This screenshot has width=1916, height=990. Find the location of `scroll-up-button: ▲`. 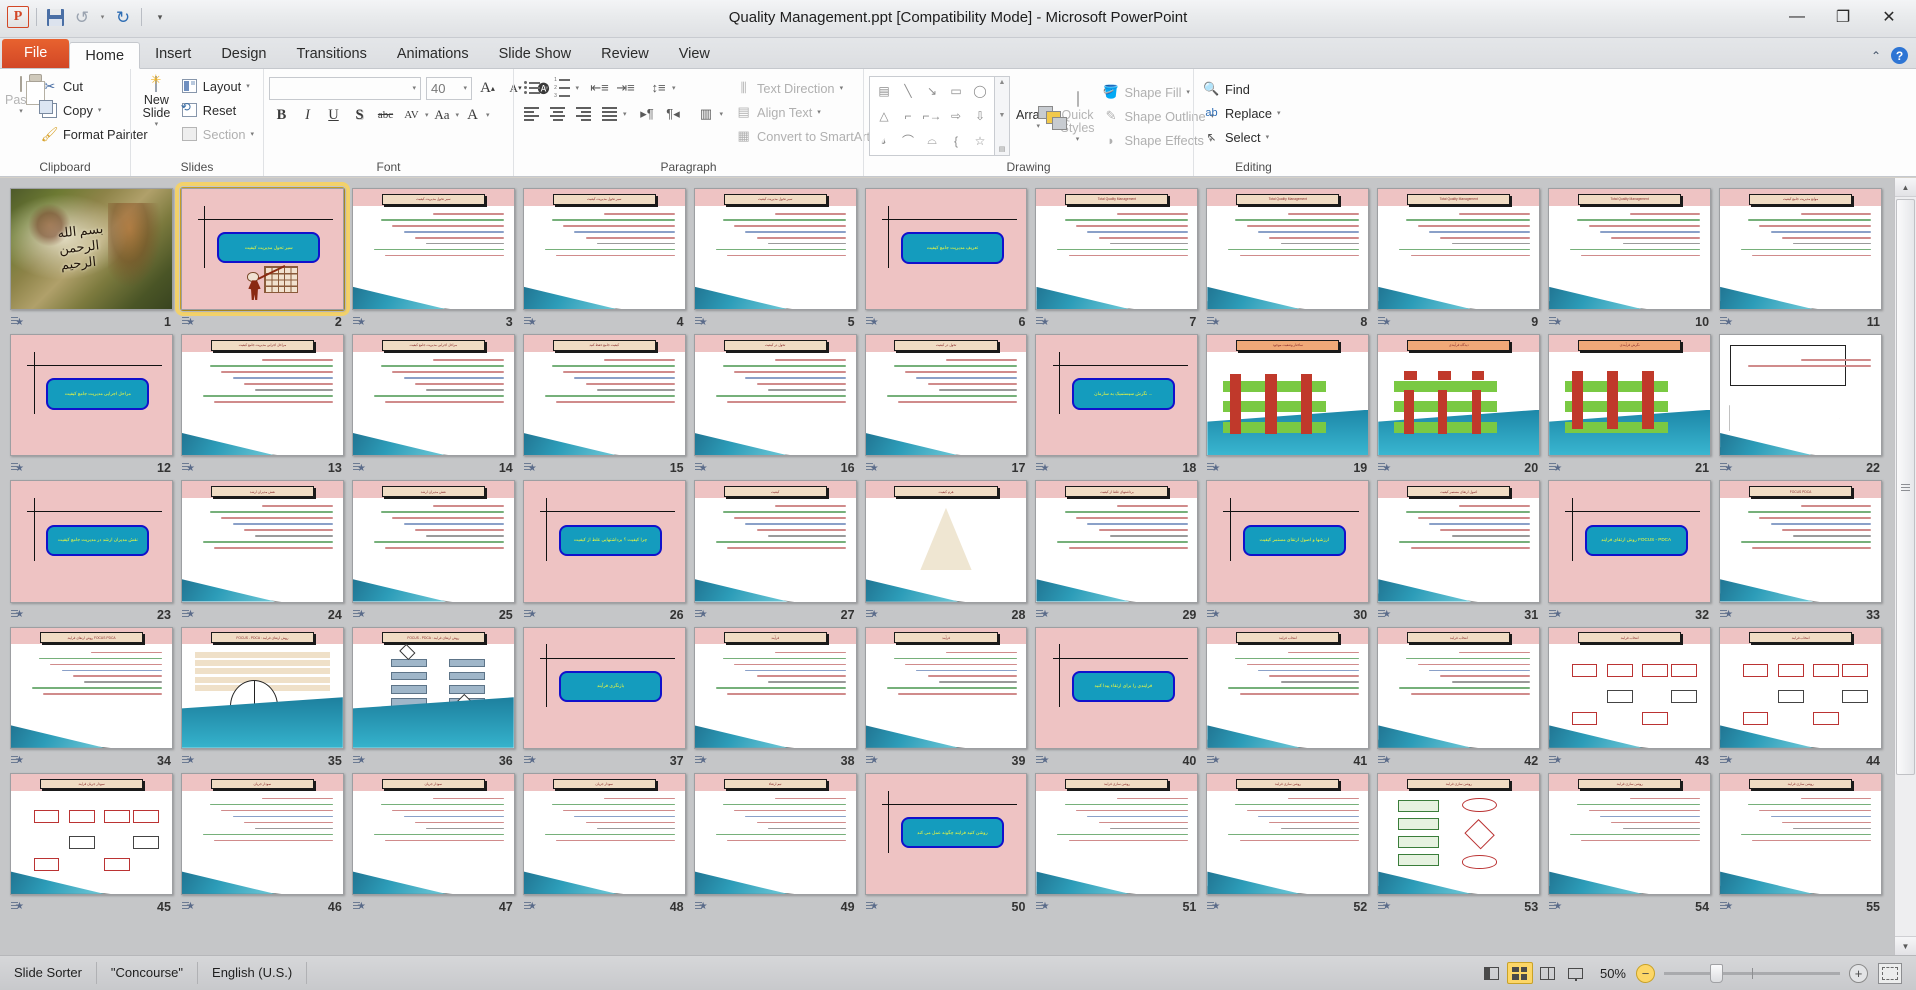

scroll-up-button: ▲ is located at coordinates (1905, 187).